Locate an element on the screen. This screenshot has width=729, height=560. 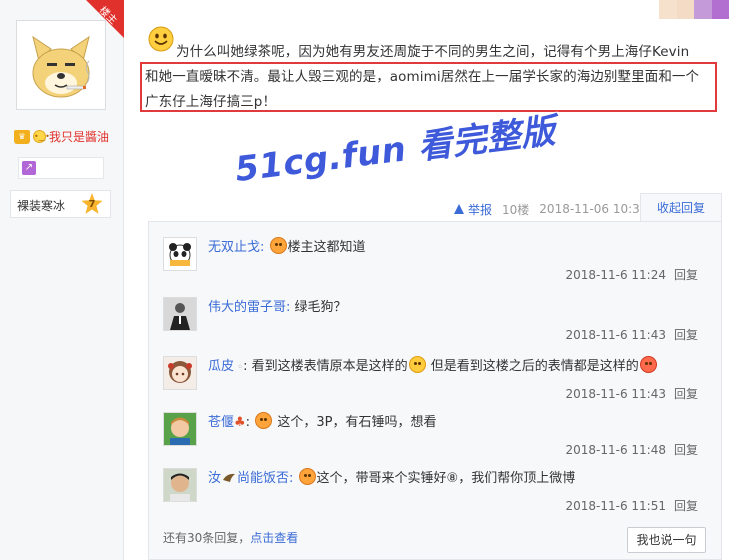
reply-body: 瓜皮 ◦: 看到这楼表情原本是这样的 但是看到这楼之后的表情都是这样的 is located at coordinates (433, 367).